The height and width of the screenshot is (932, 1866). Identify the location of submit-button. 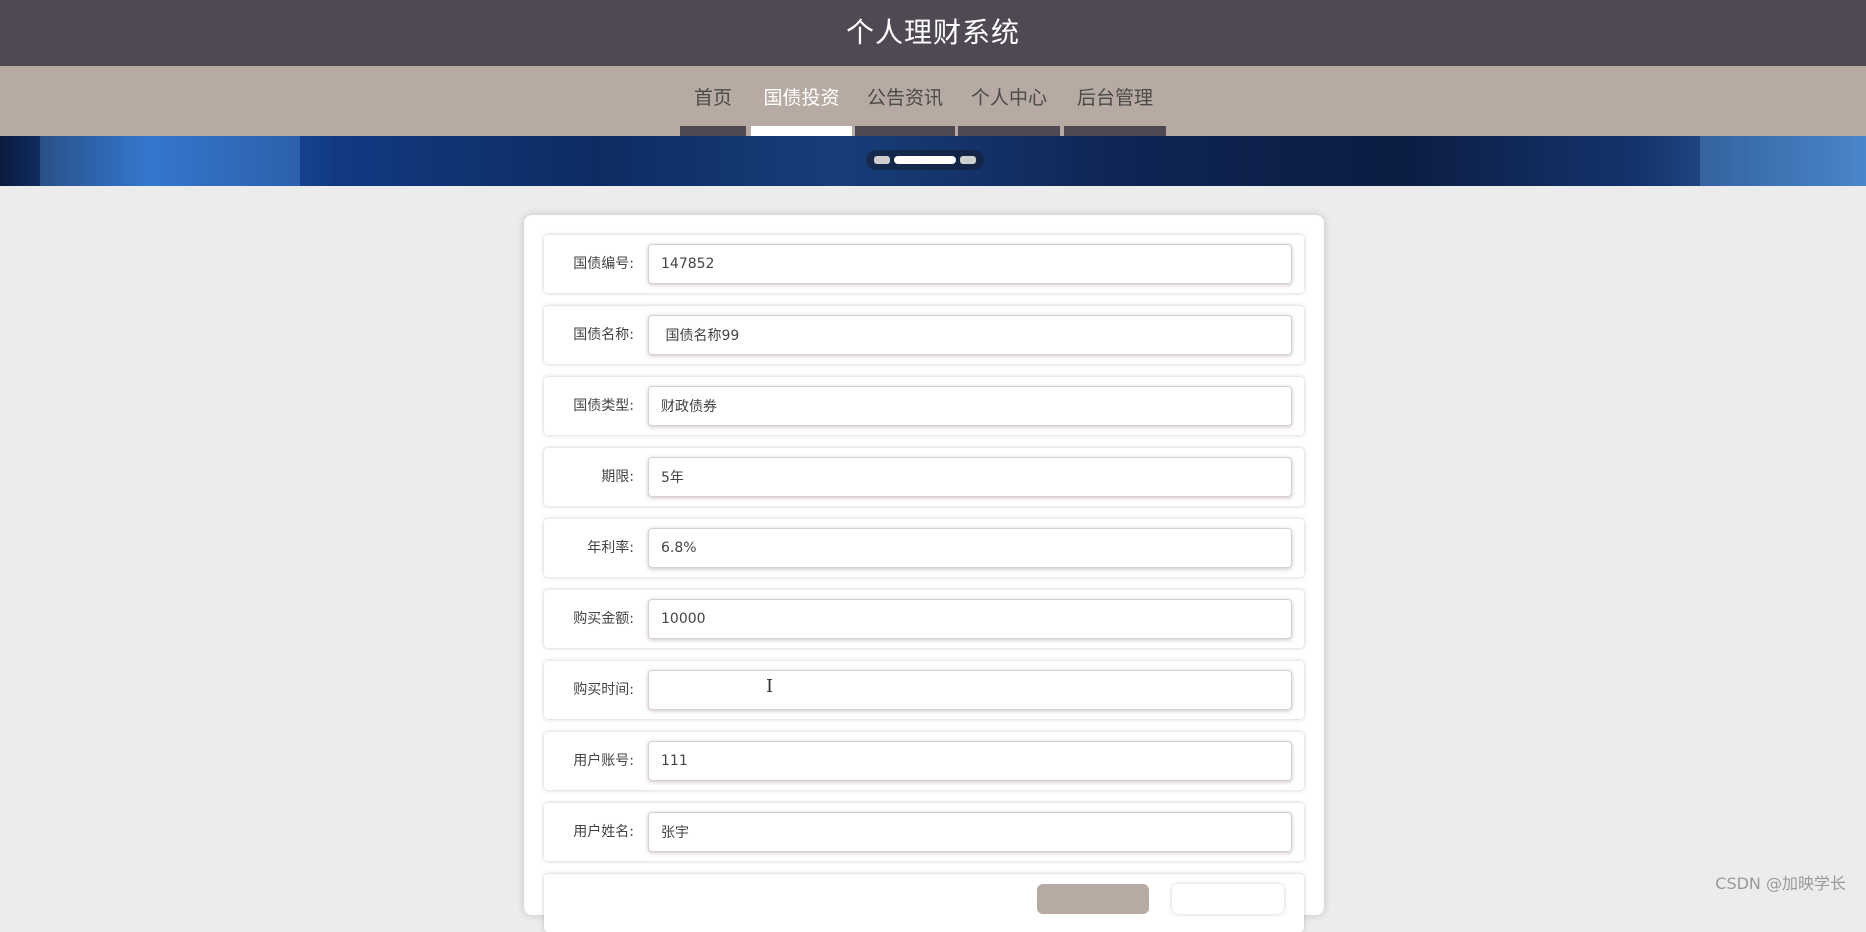
(1093, 899).